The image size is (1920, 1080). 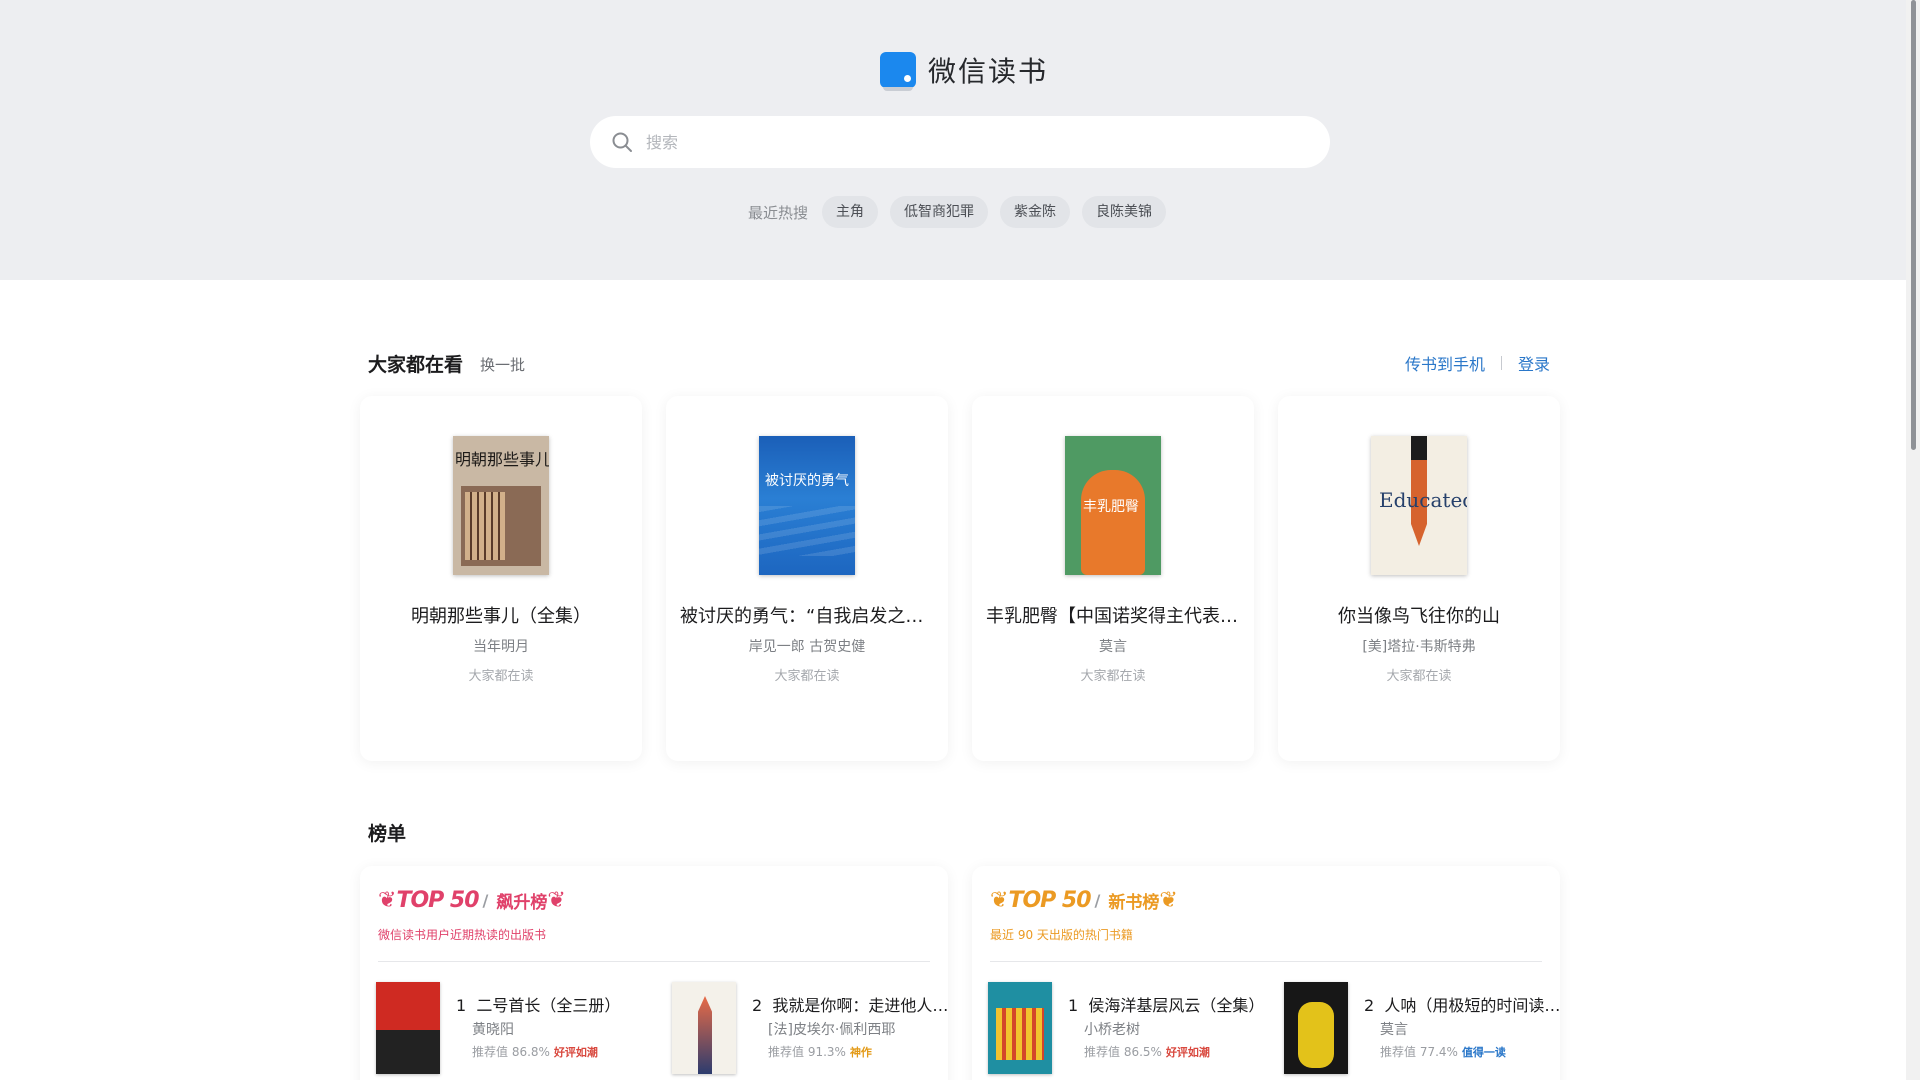 I want to click on ranking-header: ❦ TOP 50 / 飙升榜 ❦, so click(x=472, y=900).